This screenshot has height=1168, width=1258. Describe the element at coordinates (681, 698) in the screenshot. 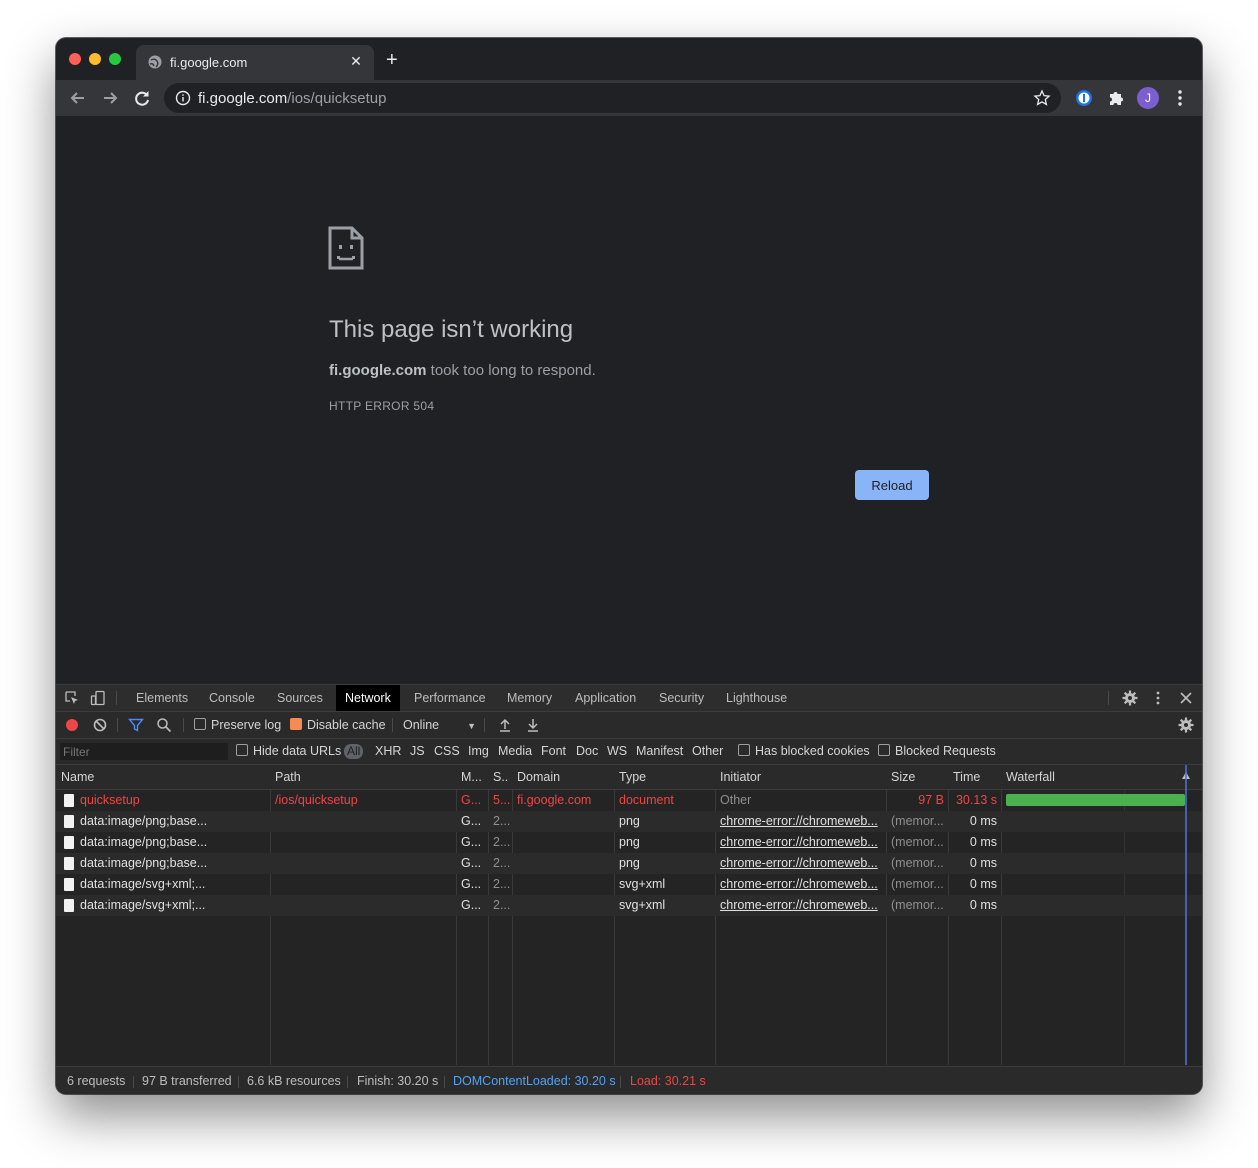

I see `tab-security: Security` at that location.